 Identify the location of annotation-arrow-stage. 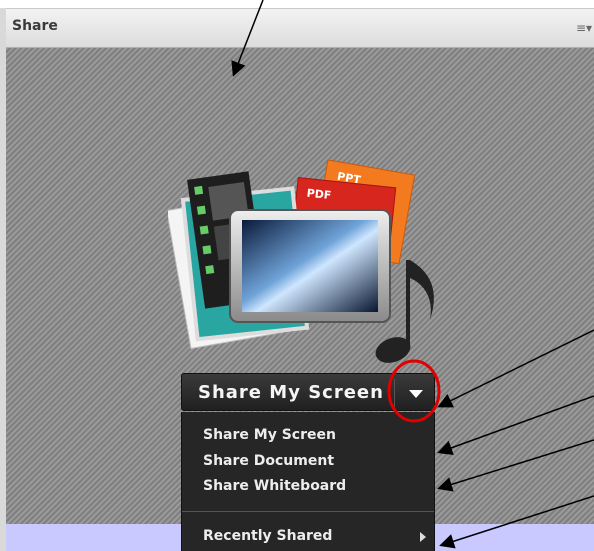
(247, 38).